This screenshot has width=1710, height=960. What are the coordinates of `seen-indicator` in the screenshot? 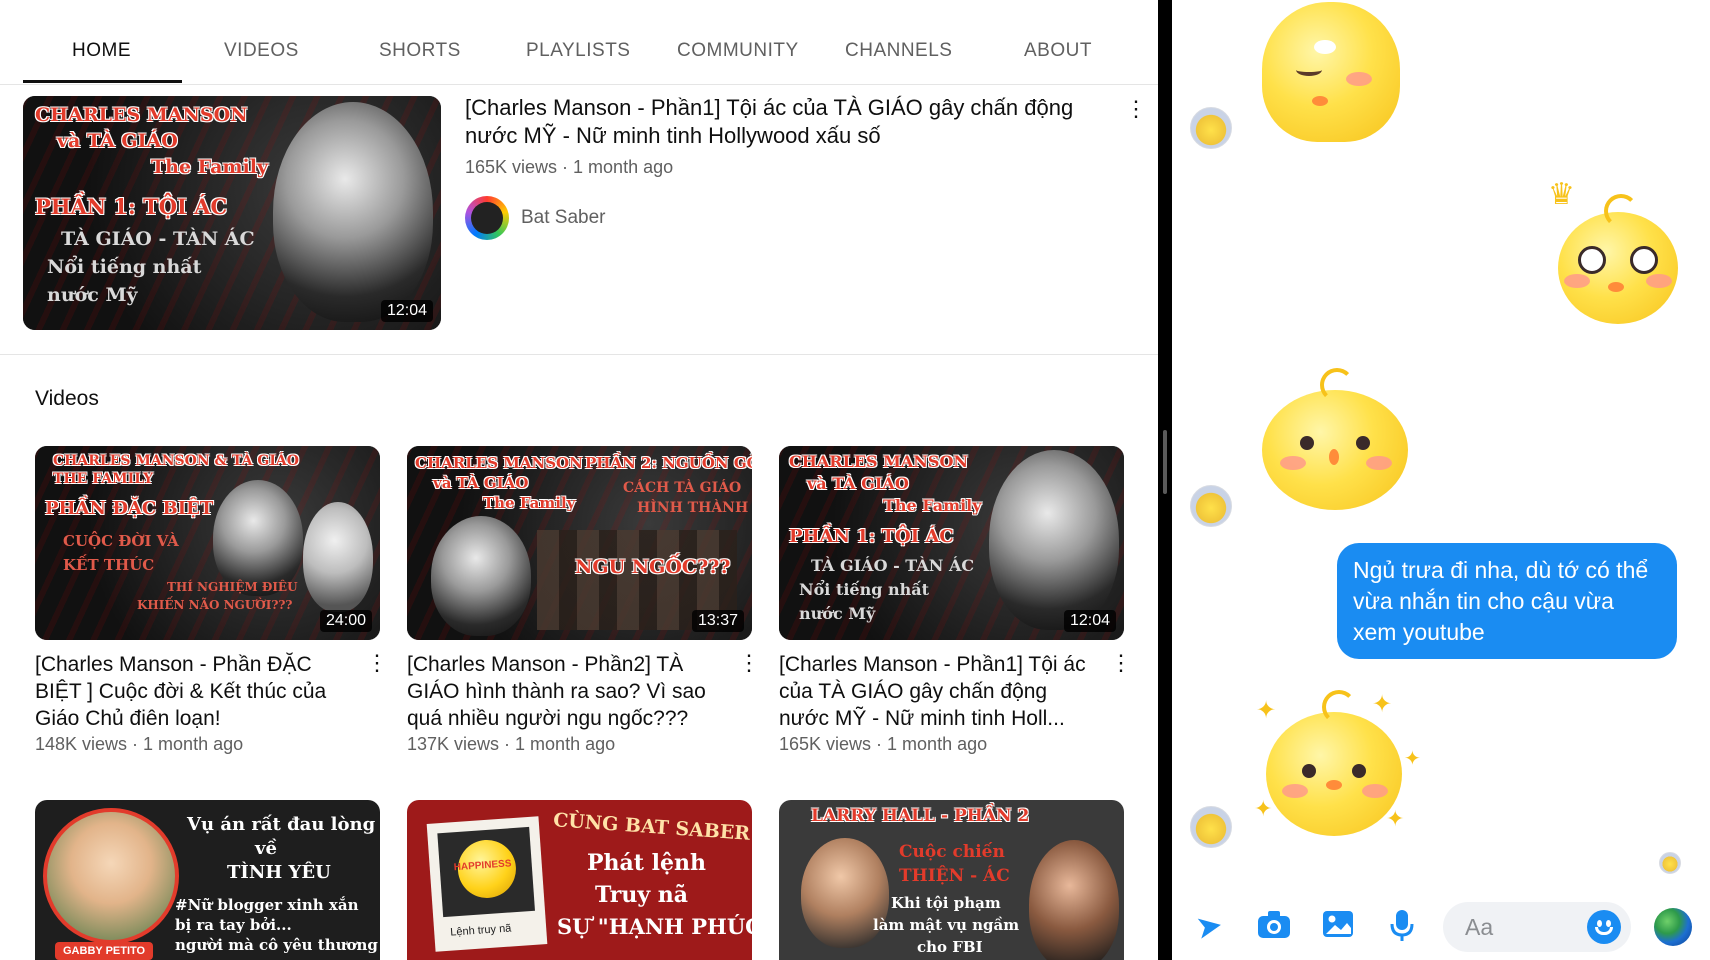 It's located at (1670, 863).